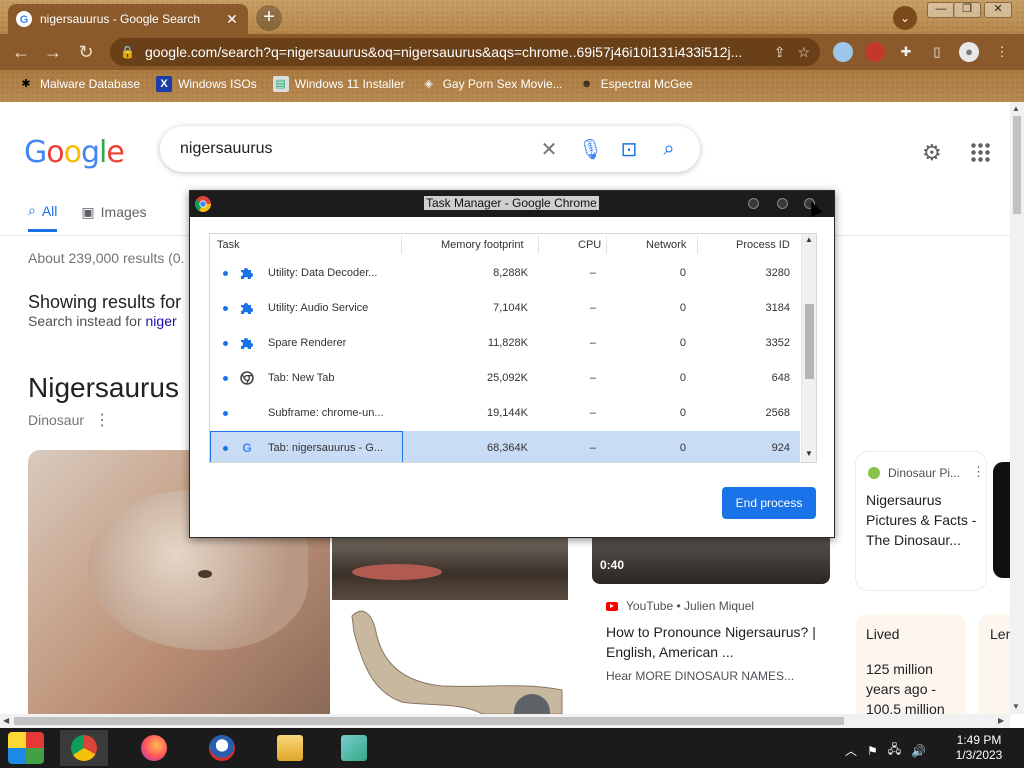 This screenshot has width=1024, height=768. What do you see at coordinates (1001, 520) in the screenshot?
I see `side-card-thumbnail` at bounding box center [1001, 520].